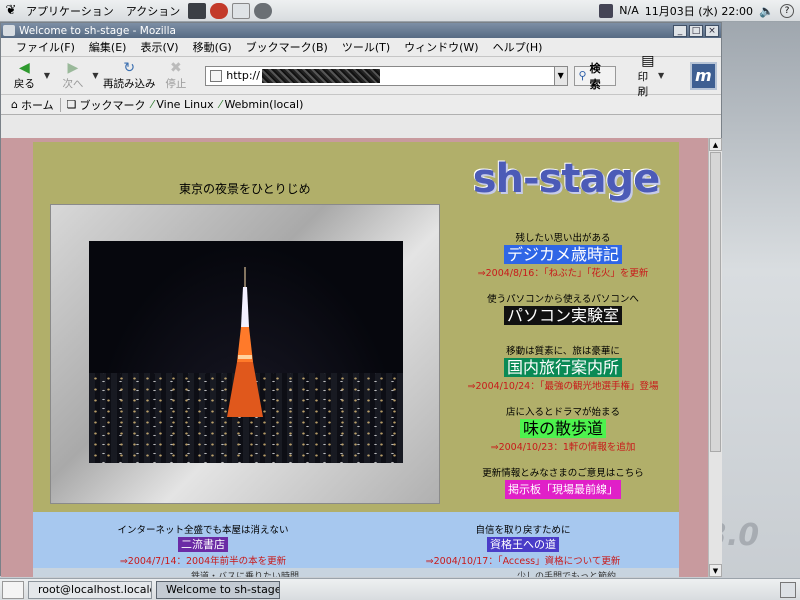 The height and width of the screenshot is (600, 800). Describe the element at coordinates (203, 544) in the screenshot. I see `section-link-bookstore: 二流書店` at that location.